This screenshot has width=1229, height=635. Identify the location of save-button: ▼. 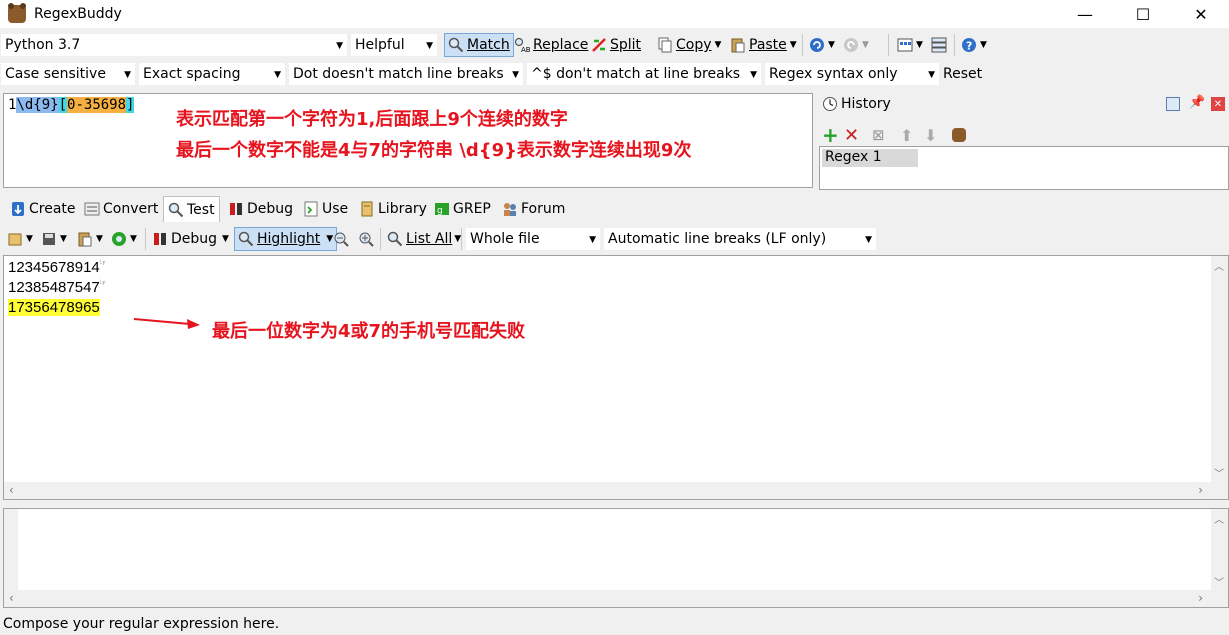
(54, 239).